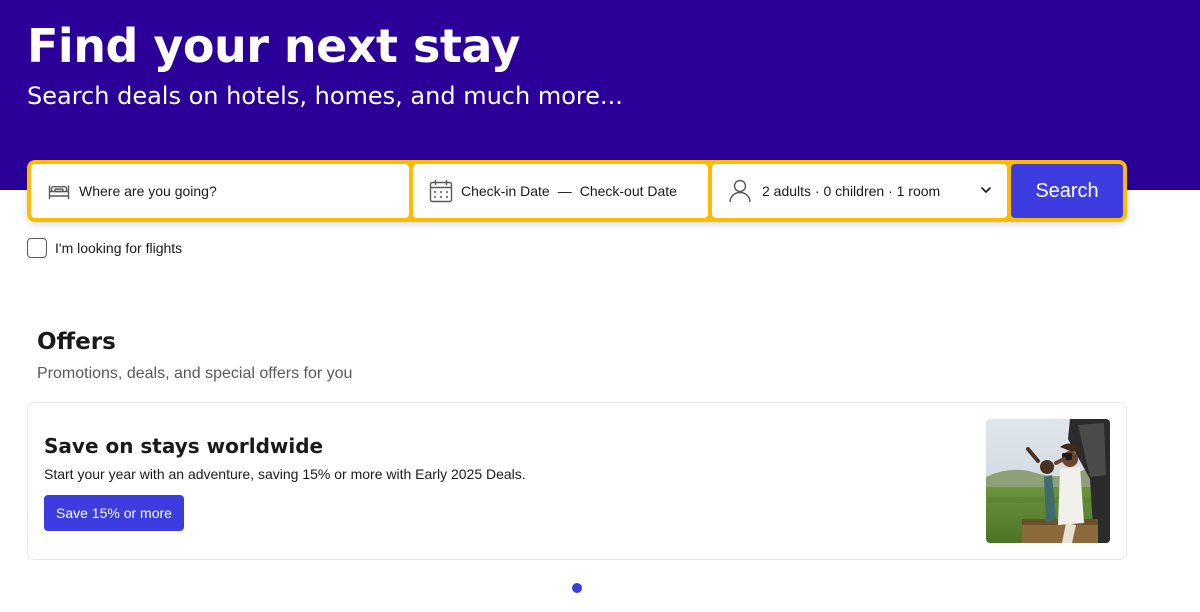 Image resolution: width=1200 pixels, height=612 pixels. What do you see at coordinates (577, 588) in the screenshot?
I see `carousel-indicator-dot` at bounding box center [577, 588].